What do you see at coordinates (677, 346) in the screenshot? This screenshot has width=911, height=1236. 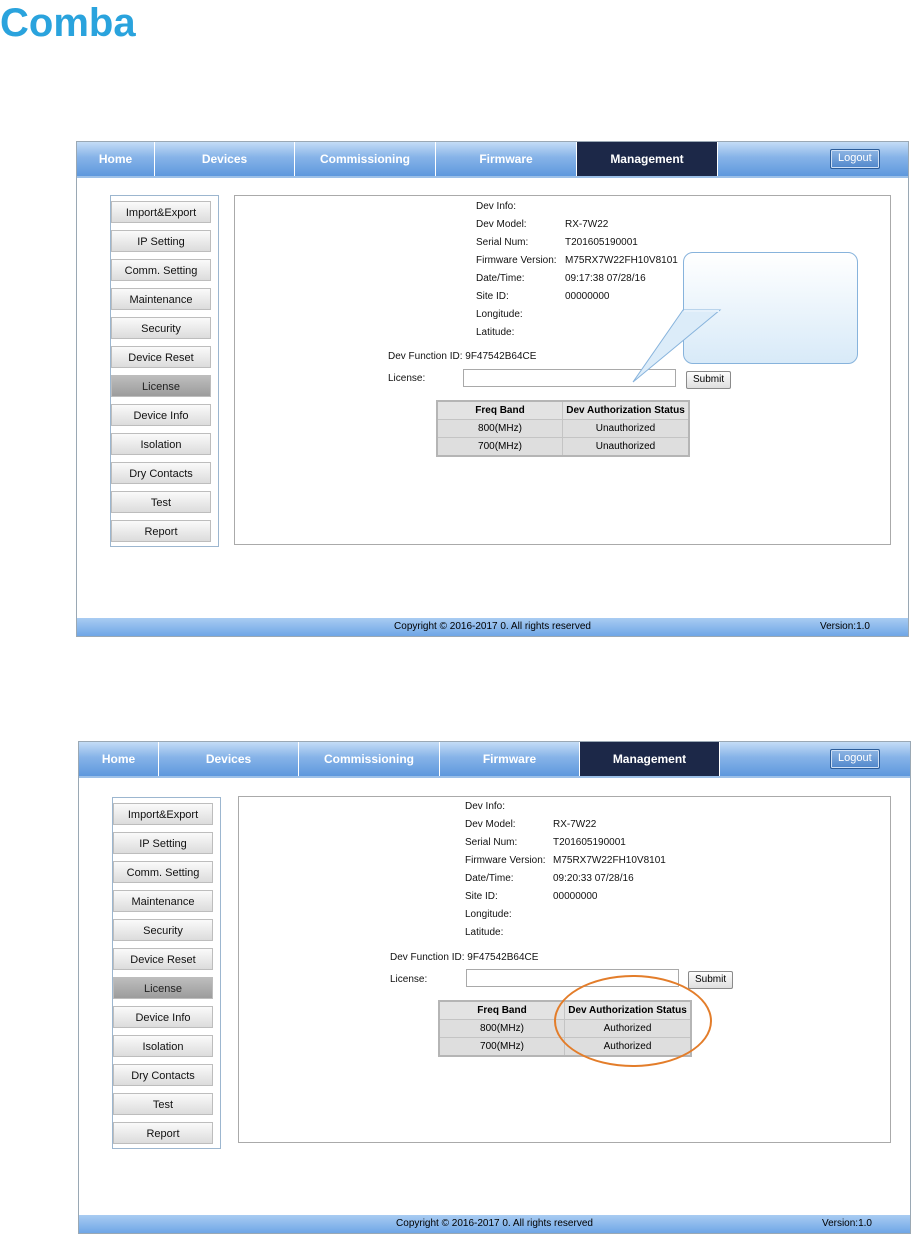 I see `callout-pointer` at bounding box center [677, 346].